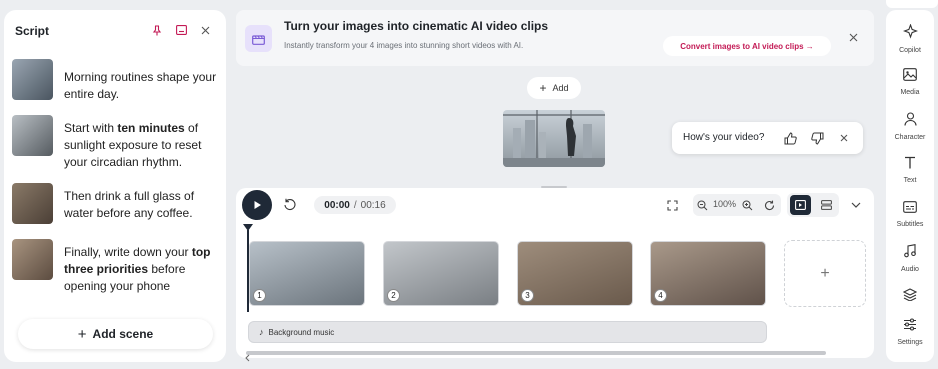 The image size is (938, 369). I want to click on sidebar-item-subtitles: Subtitles, so click(910, 214).